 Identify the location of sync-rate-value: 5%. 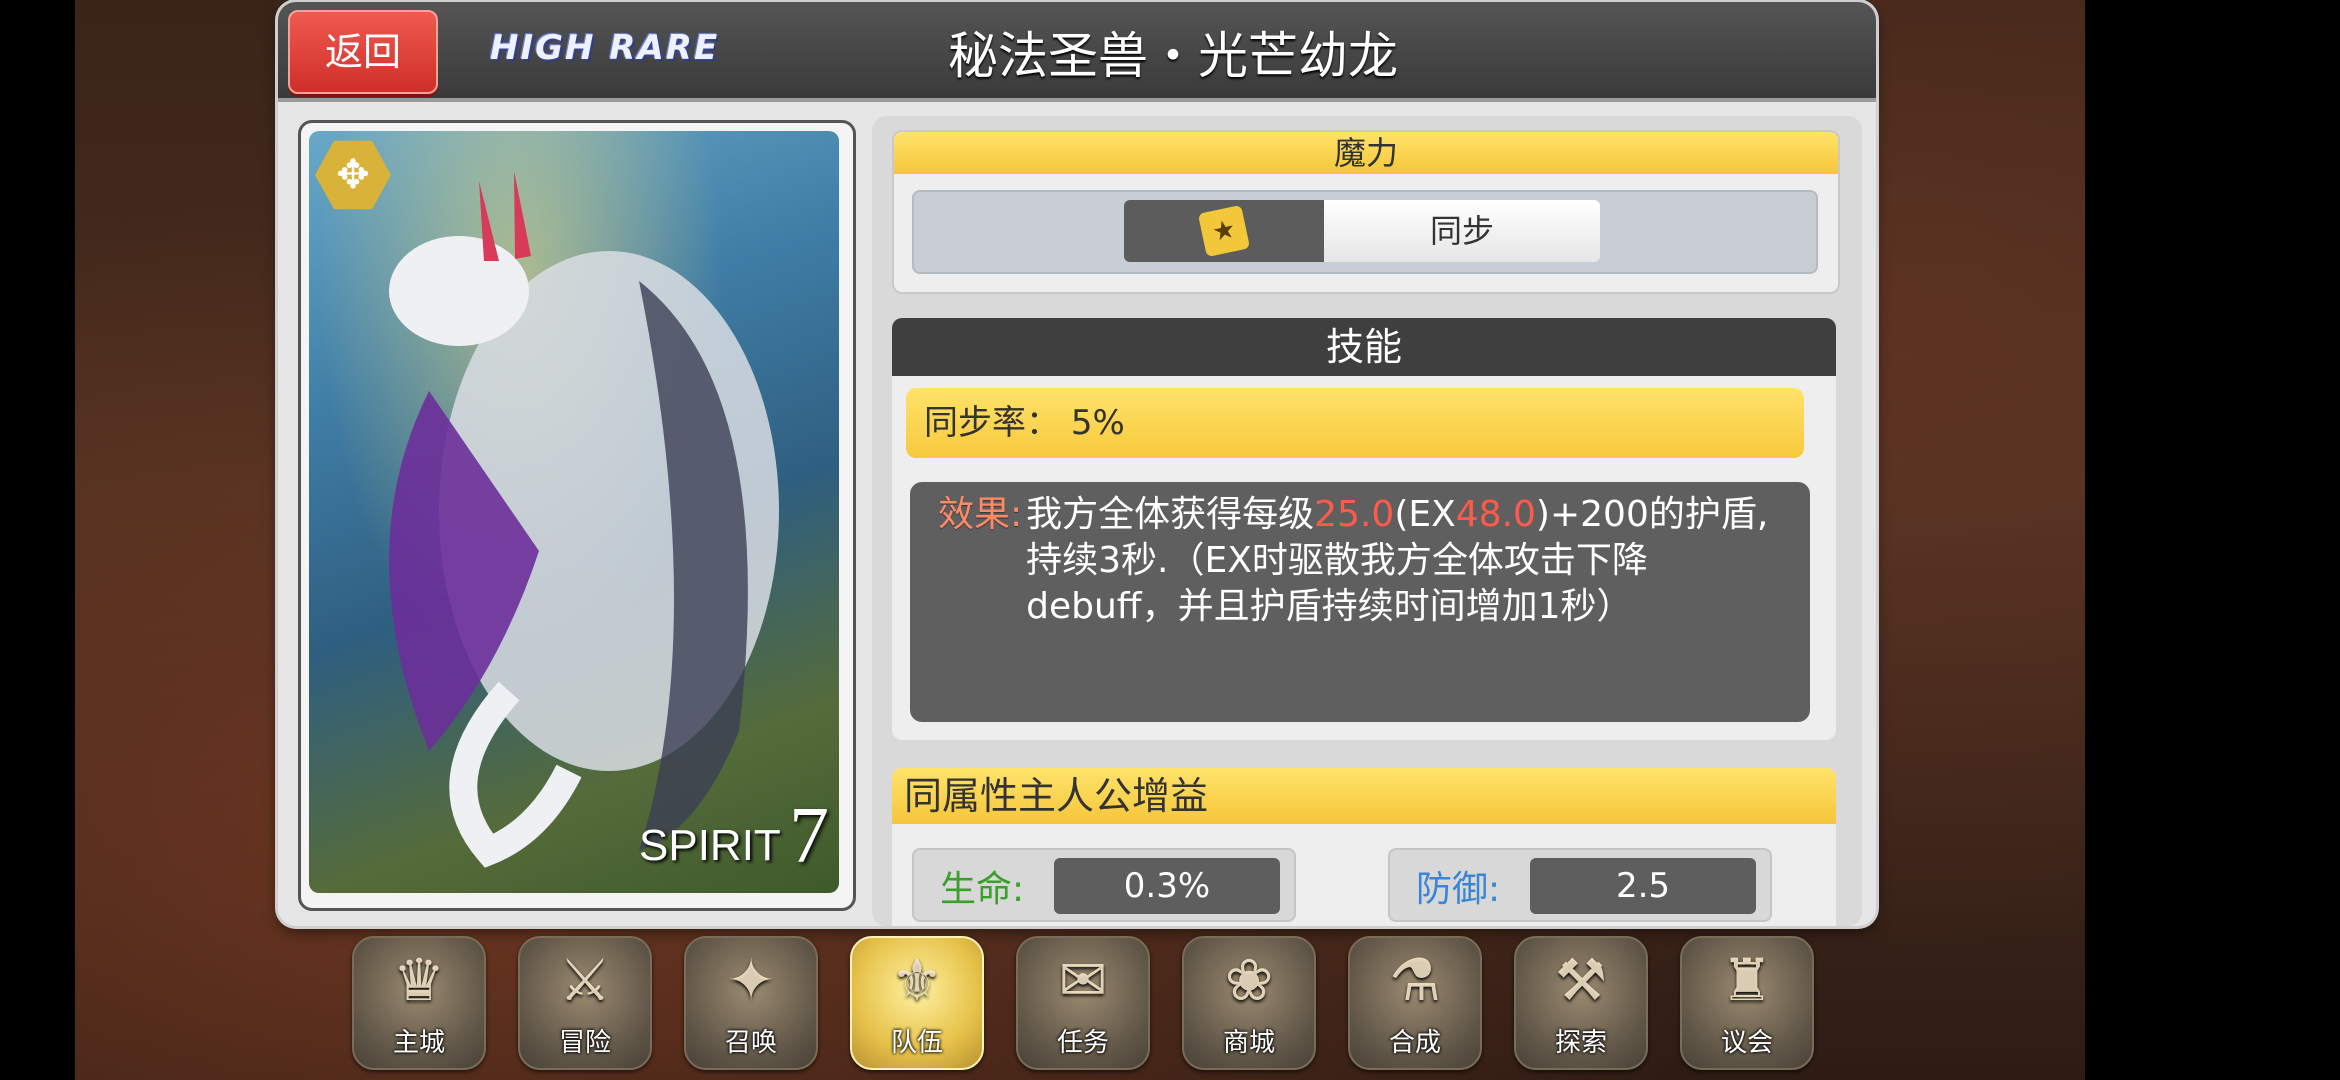
(1097, 423).